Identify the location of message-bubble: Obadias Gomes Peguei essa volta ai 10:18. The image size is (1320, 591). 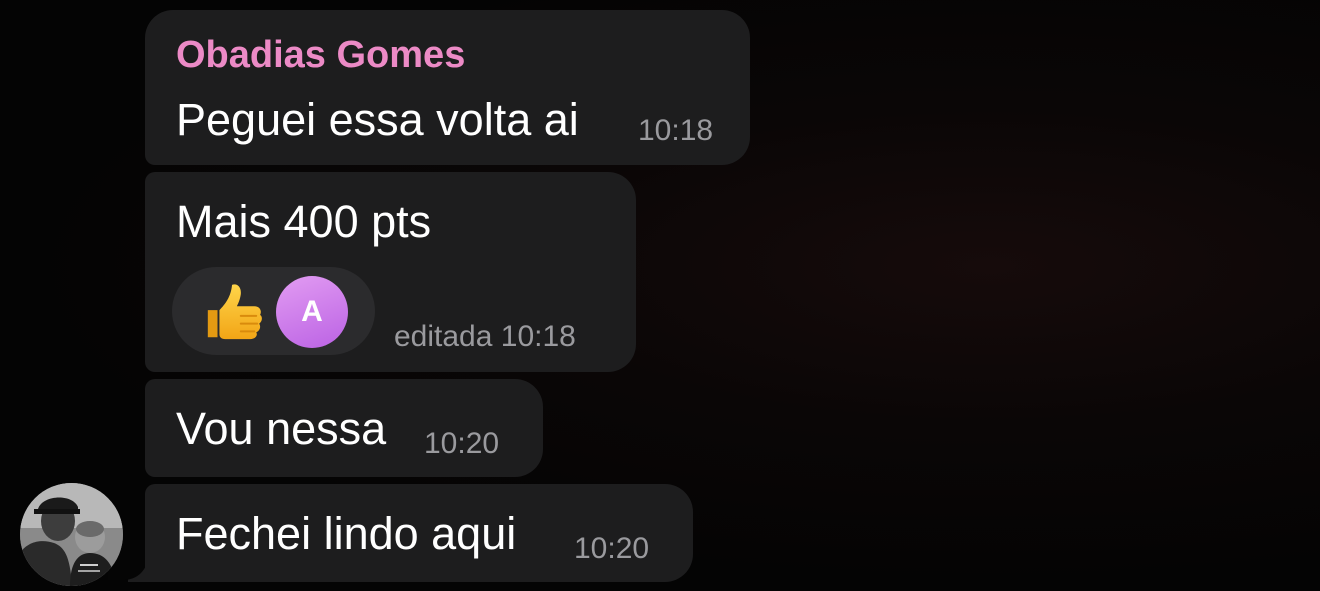
(447, 87).